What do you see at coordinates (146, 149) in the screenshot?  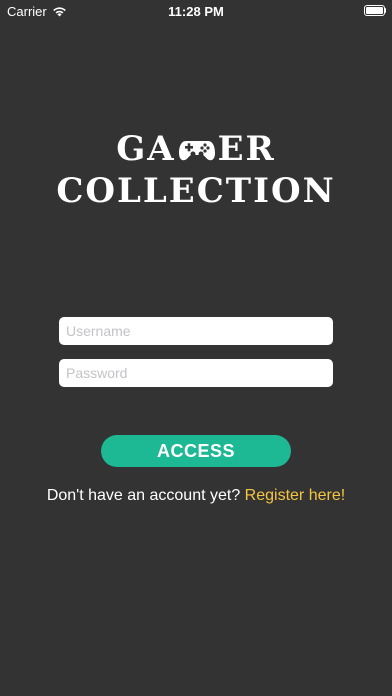 I see `logo-text-part-1: GA` at bounding box center [146, 149].